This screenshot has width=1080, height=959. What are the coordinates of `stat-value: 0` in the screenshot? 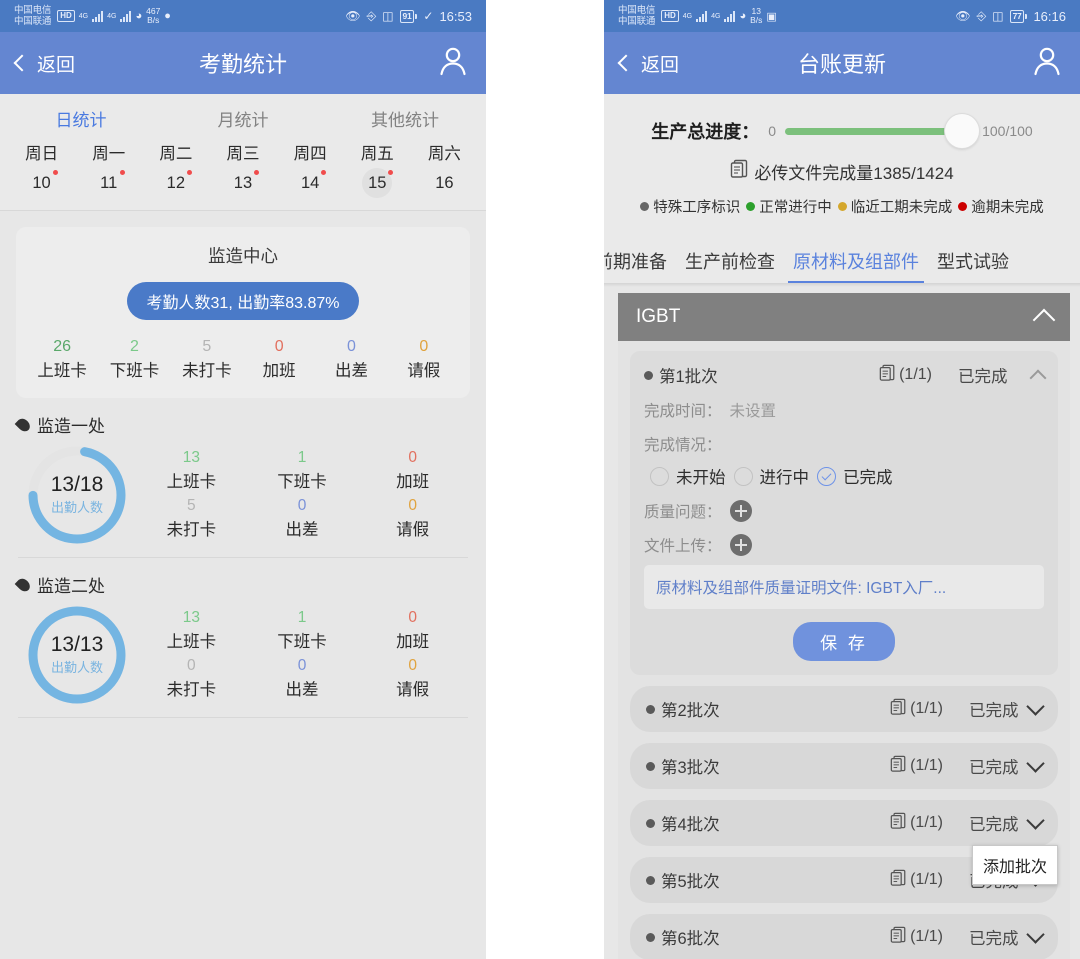 It's located at (302, 665).